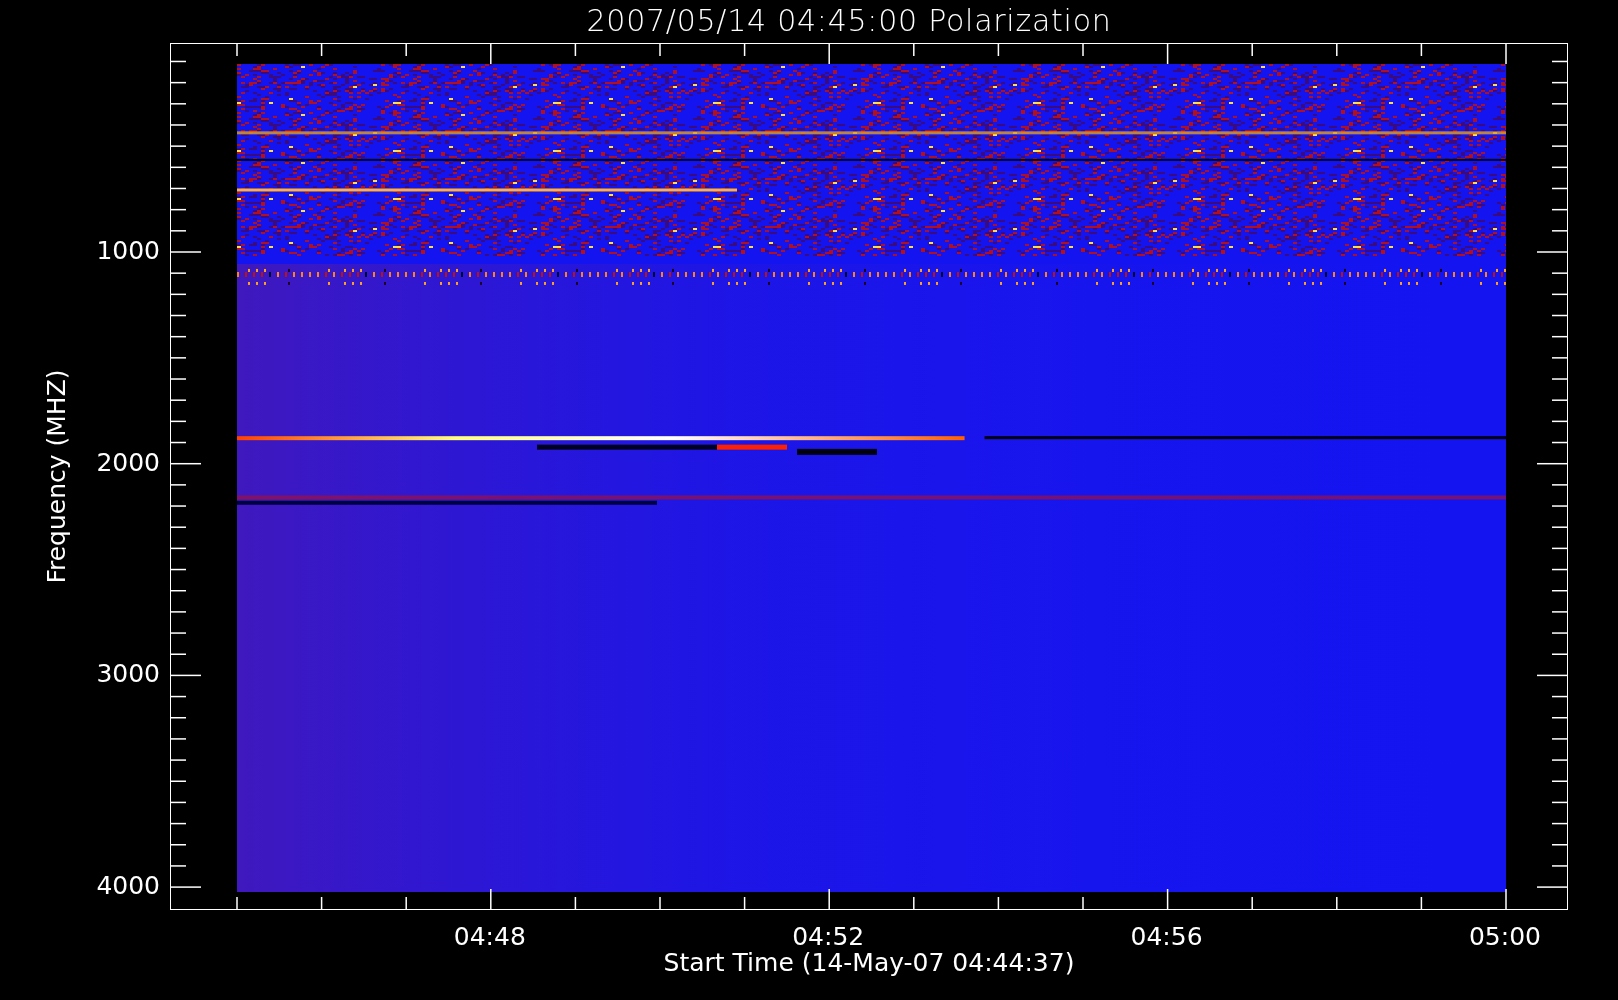 This screenshot has height=1000, width=1618. I want to click on y-tick-label: 4000, so click(127, 886).